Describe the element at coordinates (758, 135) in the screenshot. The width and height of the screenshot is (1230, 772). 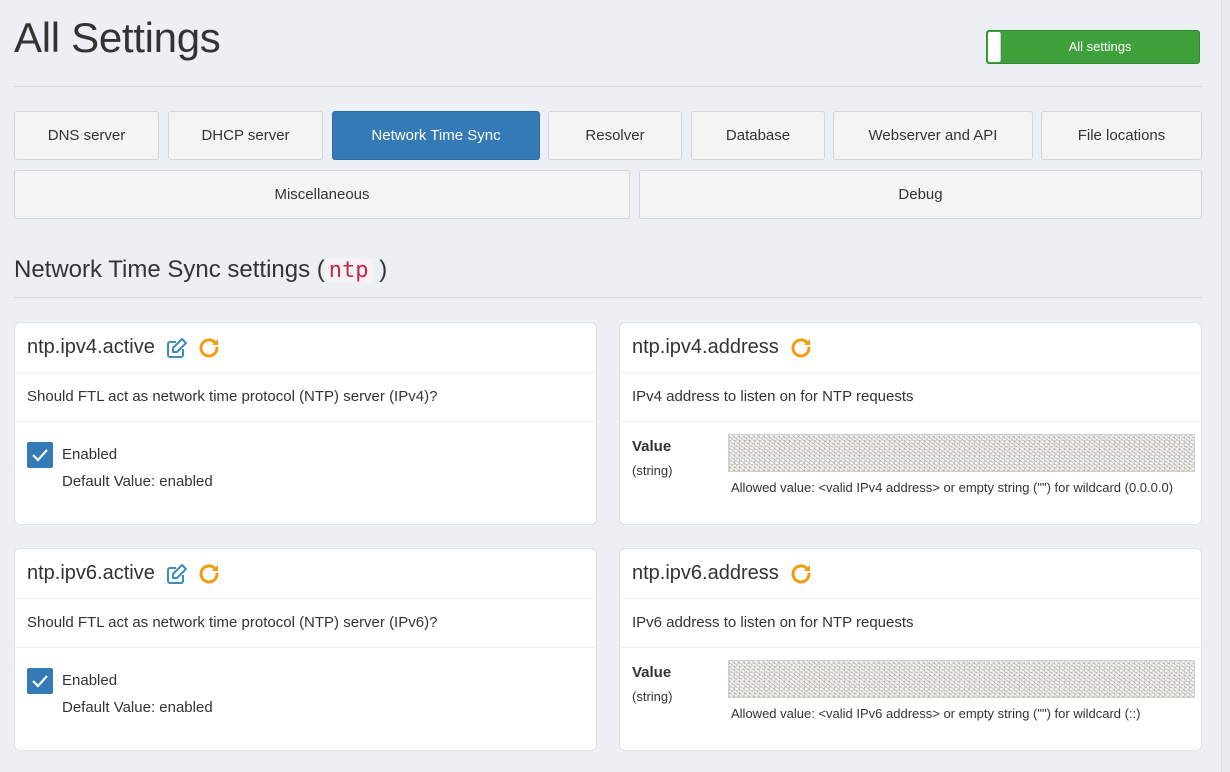
I see `tab-database: Database` at that location.